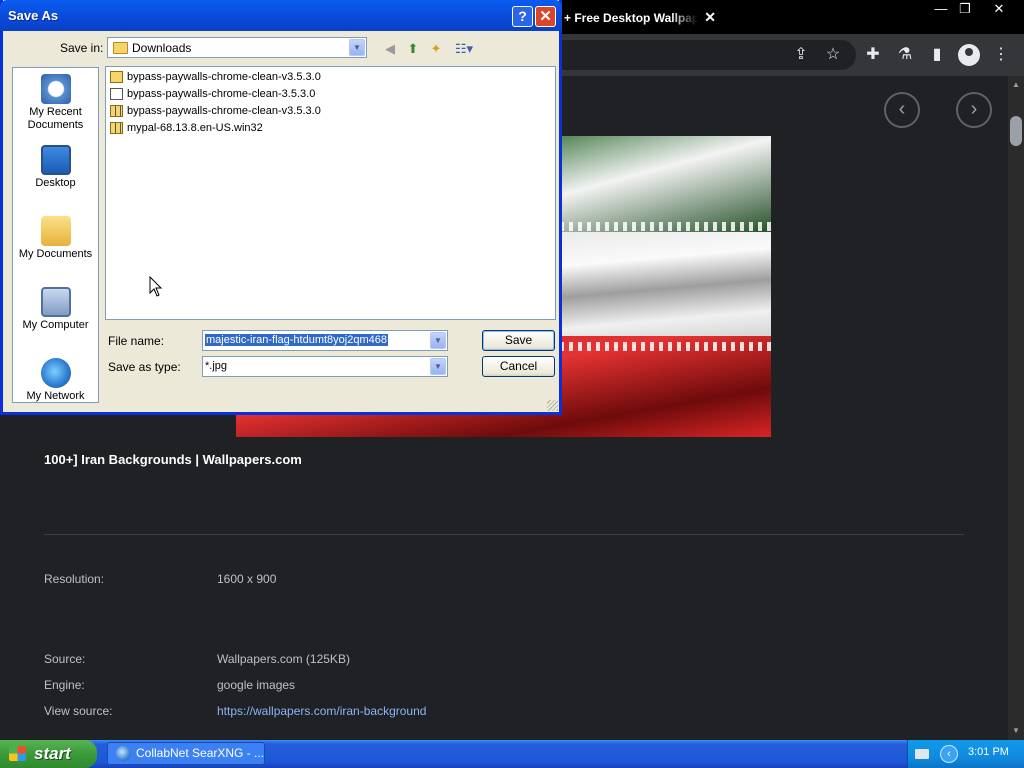 The height and width of the screenshot is (768, 1024). Describe the element at coordinates (55, 325) in the screenshot. I see `place-label: My Computer` at that location.